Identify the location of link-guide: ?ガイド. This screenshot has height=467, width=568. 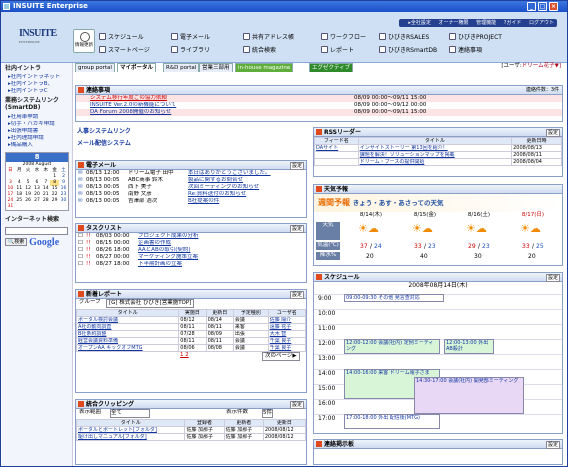
(513, 23).